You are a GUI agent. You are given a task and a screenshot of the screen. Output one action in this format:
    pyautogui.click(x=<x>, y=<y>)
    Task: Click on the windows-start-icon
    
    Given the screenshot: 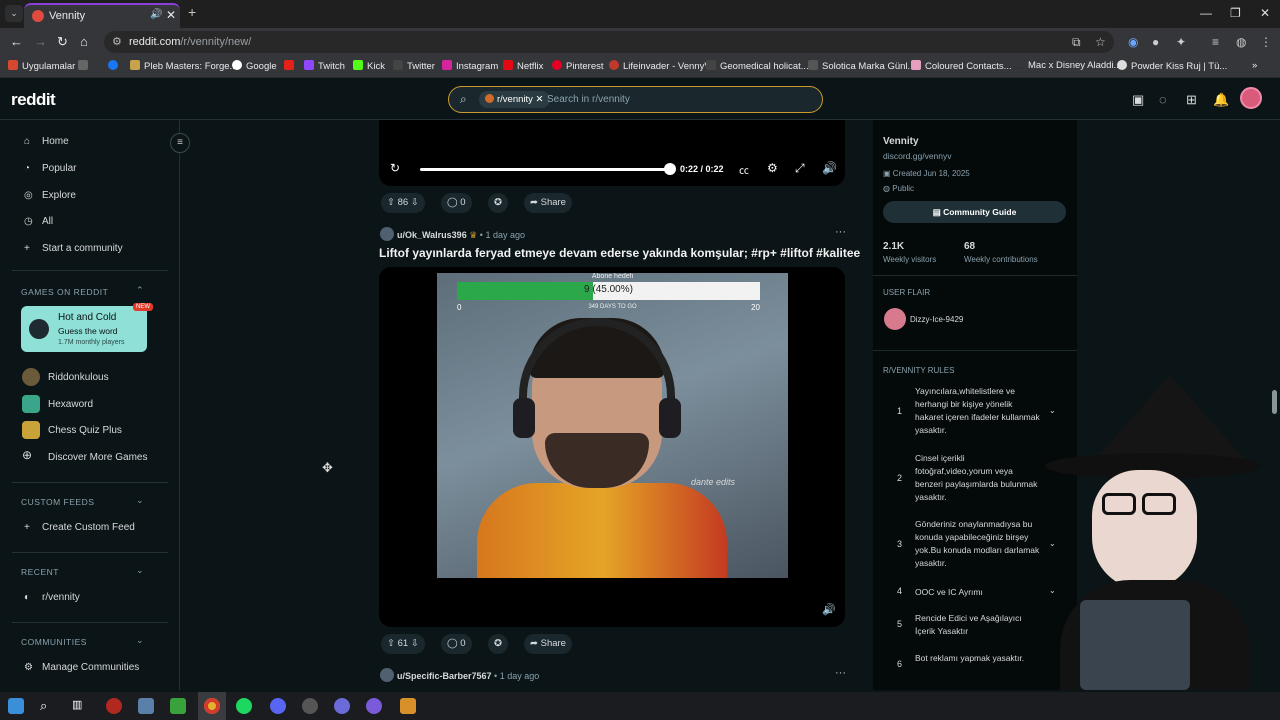 What is the action you would take?
    pyautogui.click(x=16, y=706)
    